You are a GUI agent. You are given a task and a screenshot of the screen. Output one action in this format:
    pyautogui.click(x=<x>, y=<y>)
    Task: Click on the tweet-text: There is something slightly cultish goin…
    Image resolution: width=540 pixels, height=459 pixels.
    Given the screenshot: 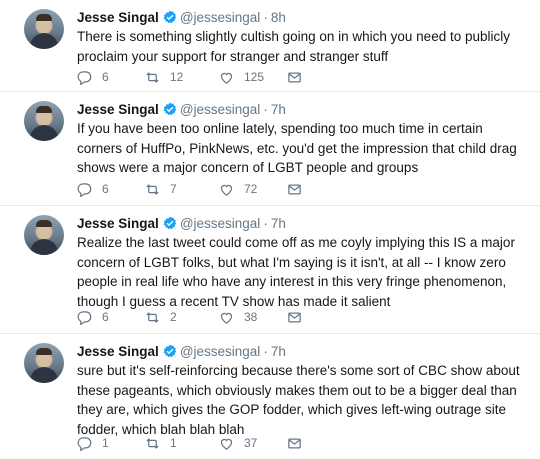 What is the action you would take?
    pyautogui.click(x=293, y=46)
    